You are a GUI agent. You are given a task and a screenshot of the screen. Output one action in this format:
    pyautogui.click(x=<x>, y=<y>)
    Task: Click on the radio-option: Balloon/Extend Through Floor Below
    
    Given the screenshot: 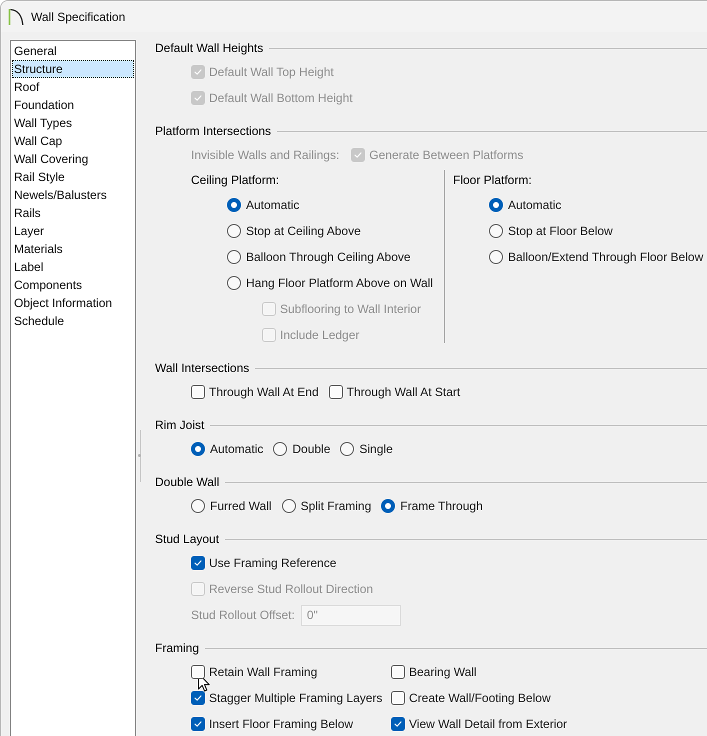 What is the action you would take?
    pyautogui.click(x=596, y=257)
    